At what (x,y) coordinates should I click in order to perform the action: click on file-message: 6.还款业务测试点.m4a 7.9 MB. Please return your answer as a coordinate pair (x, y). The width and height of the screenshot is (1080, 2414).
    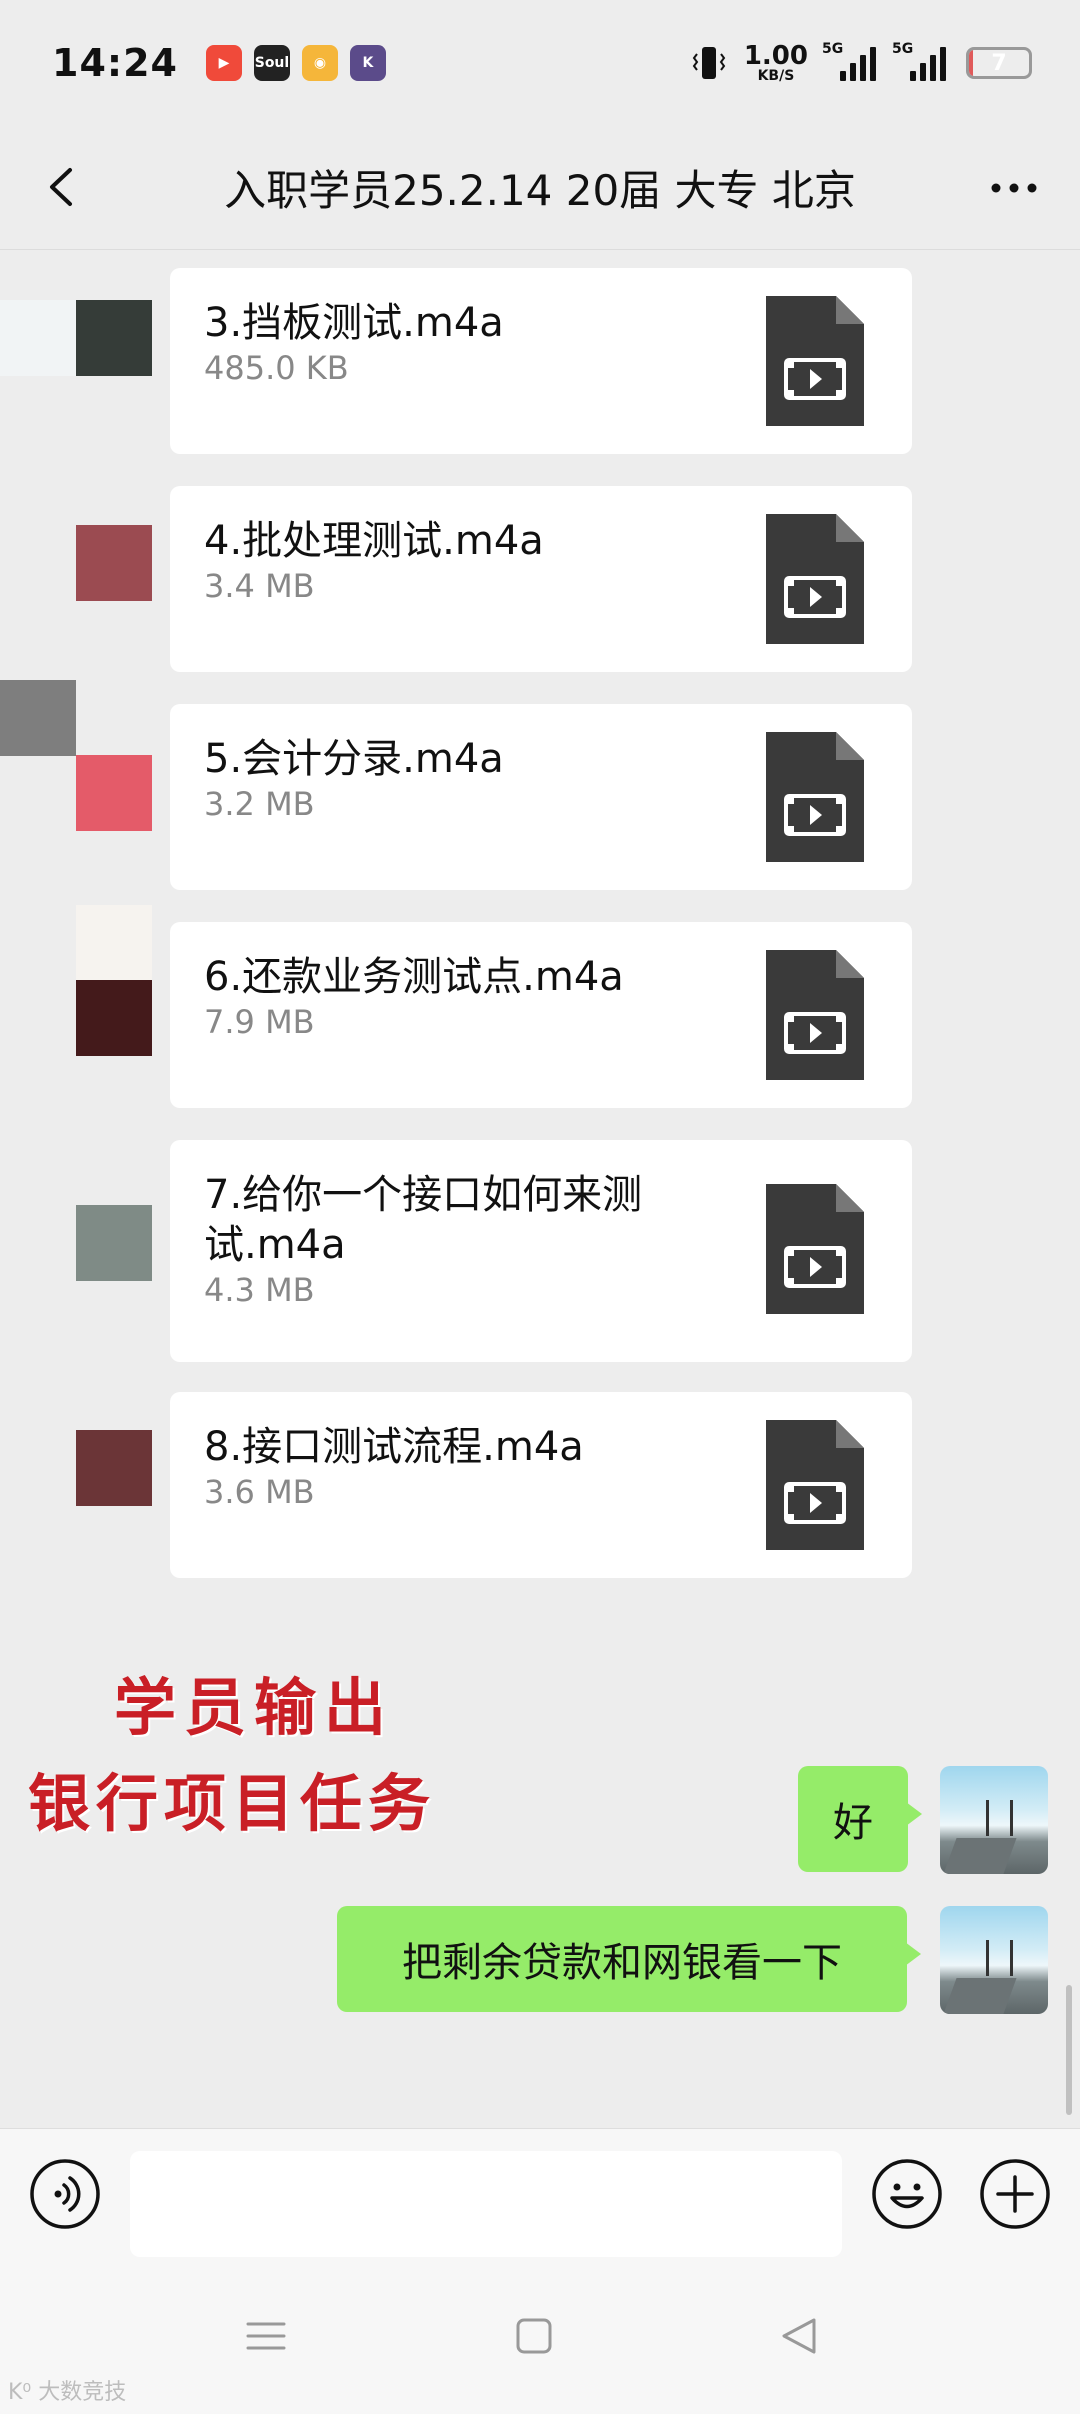
    Looking at the image, I should click on (541, 1015).